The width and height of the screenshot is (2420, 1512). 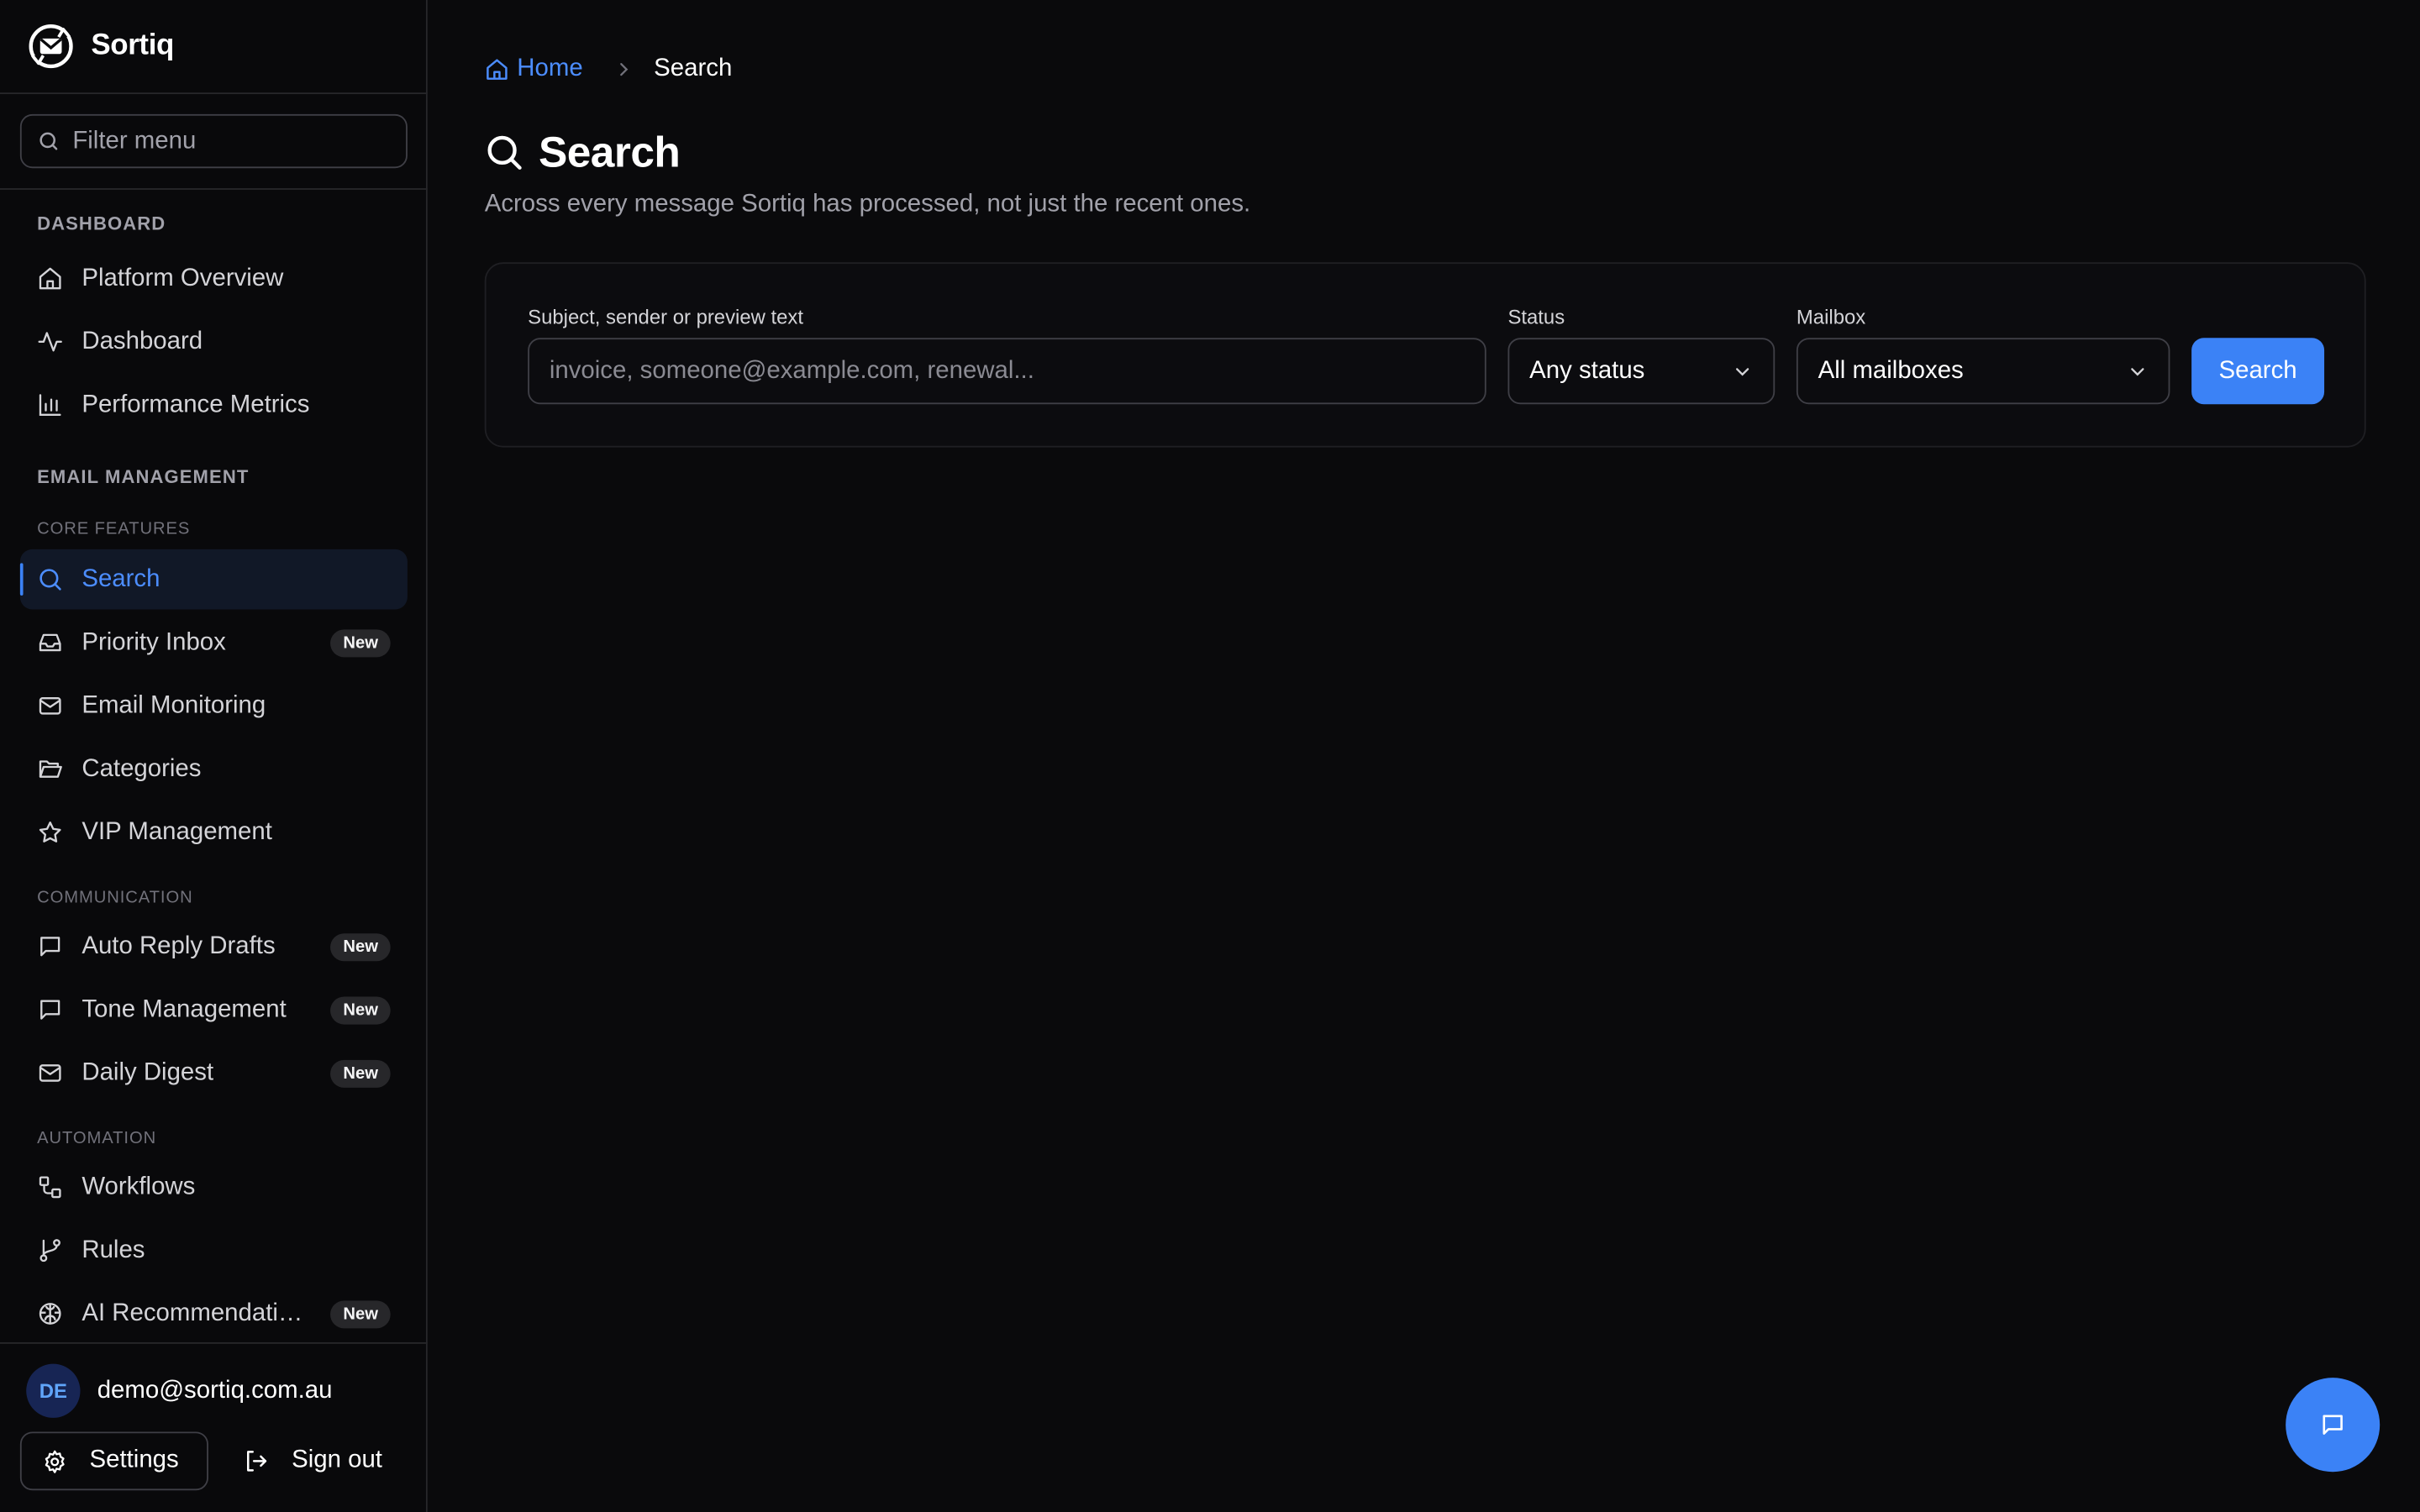 What do you see at coordinates (154, 641) in the screenshot?
I see `sidebar-item-label: Priority Inbox` at bounding box center [154, 641].